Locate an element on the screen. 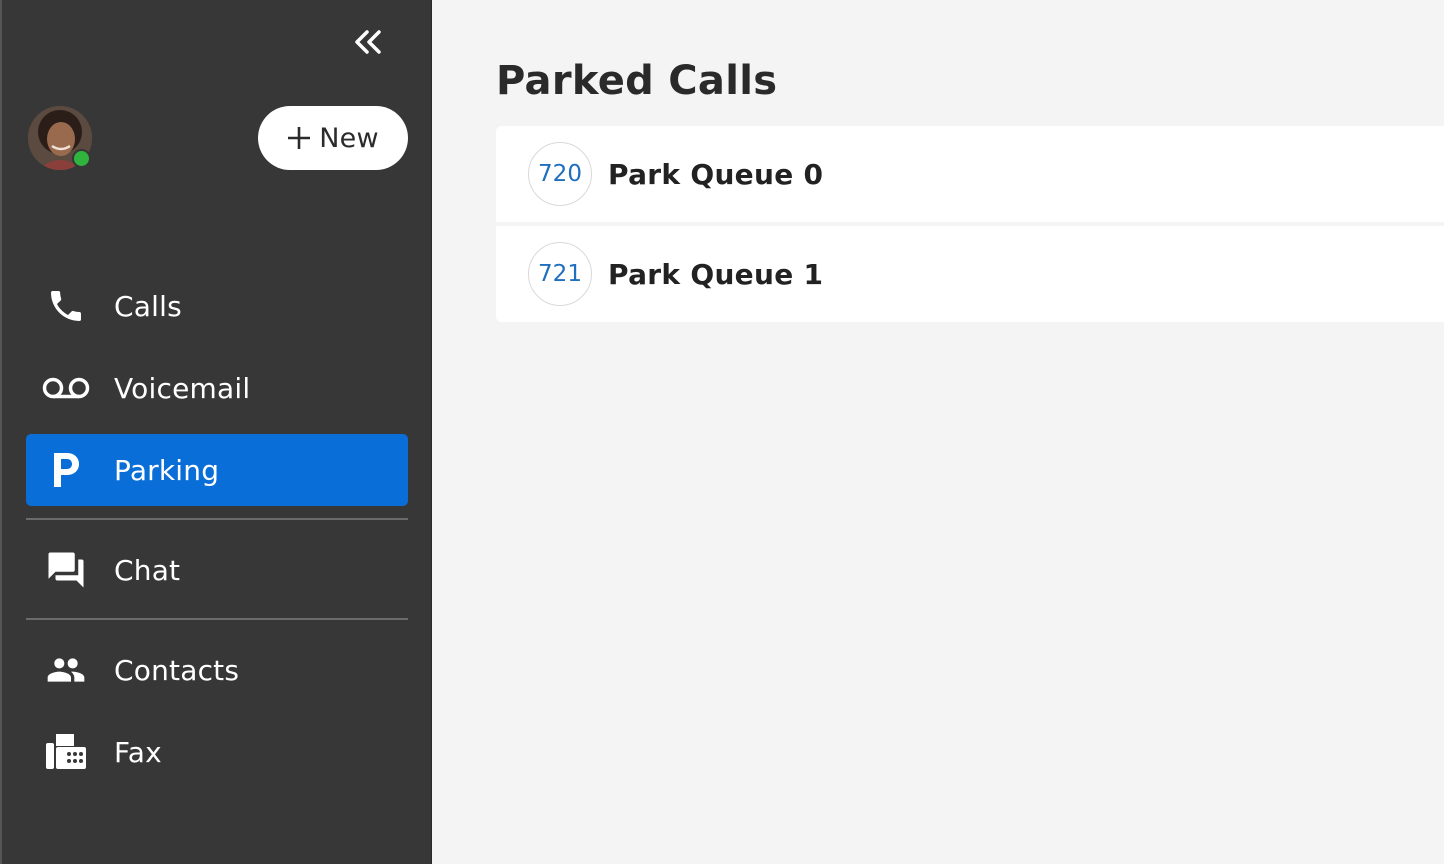 This screenshot has height=864, width=1444. presence-online-indicator is located at coordinates (81, 158).